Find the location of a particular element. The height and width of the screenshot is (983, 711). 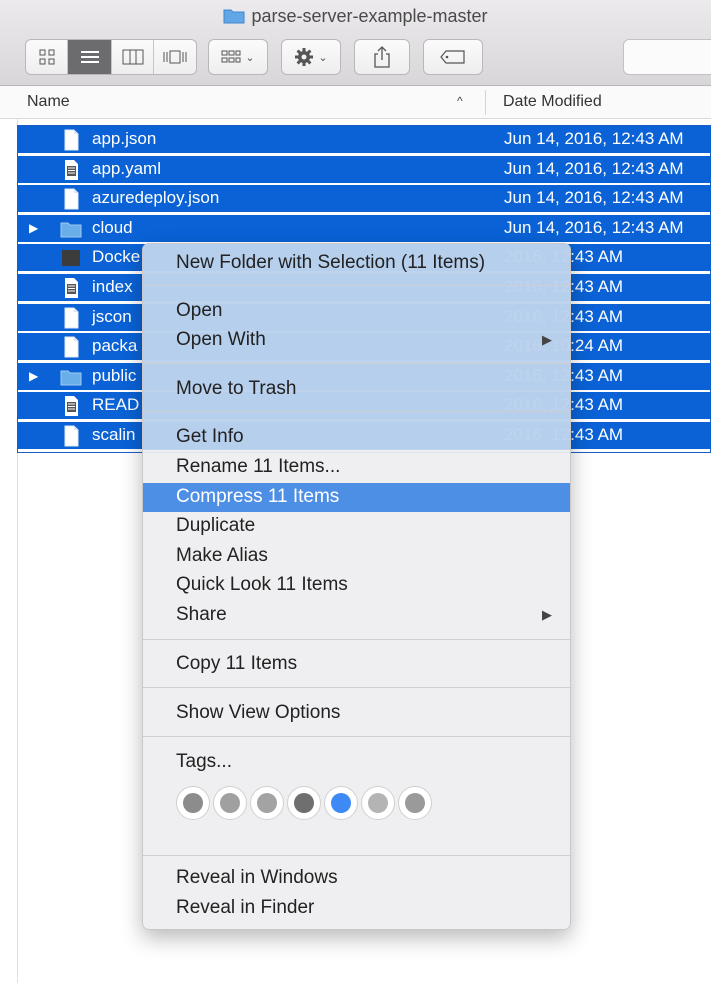

icon-view-button is located at coordinates (47, 57).